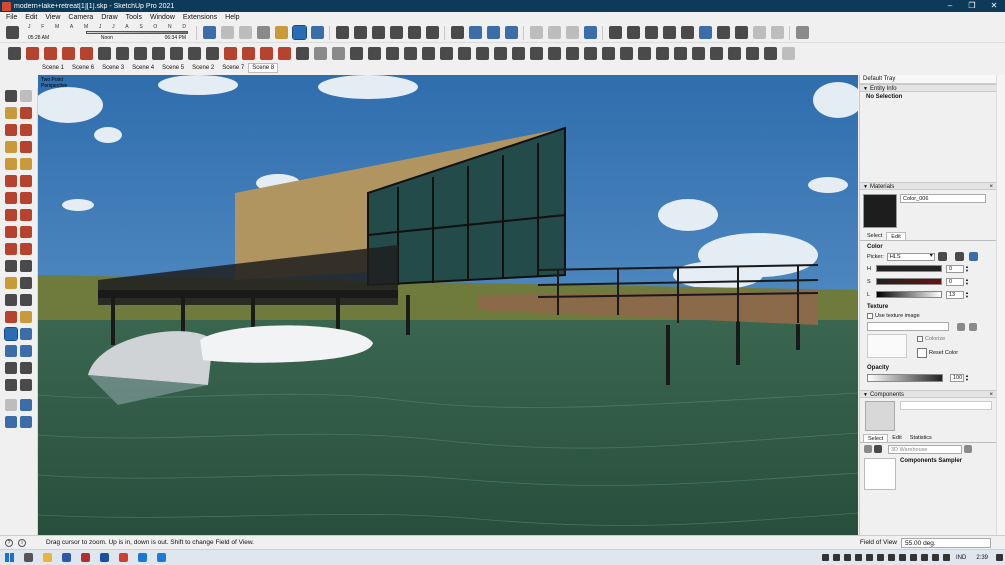 The image size is (1005, 565). What do you see at coordinates (11, 351) in the screenshot?
I see `zoom-extents-icon` at bounding box center [11, 351].